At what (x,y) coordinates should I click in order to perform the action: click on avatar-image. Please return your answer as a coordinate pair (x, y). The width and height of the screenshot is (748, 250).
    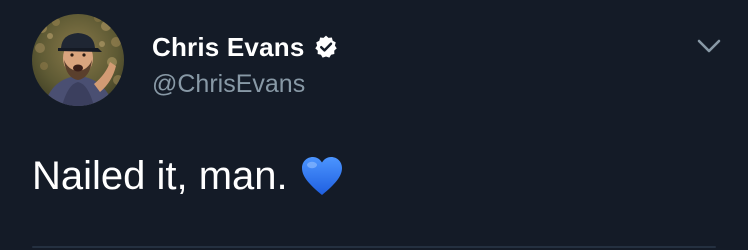
    Looking at the image, I should click on (78, 60).